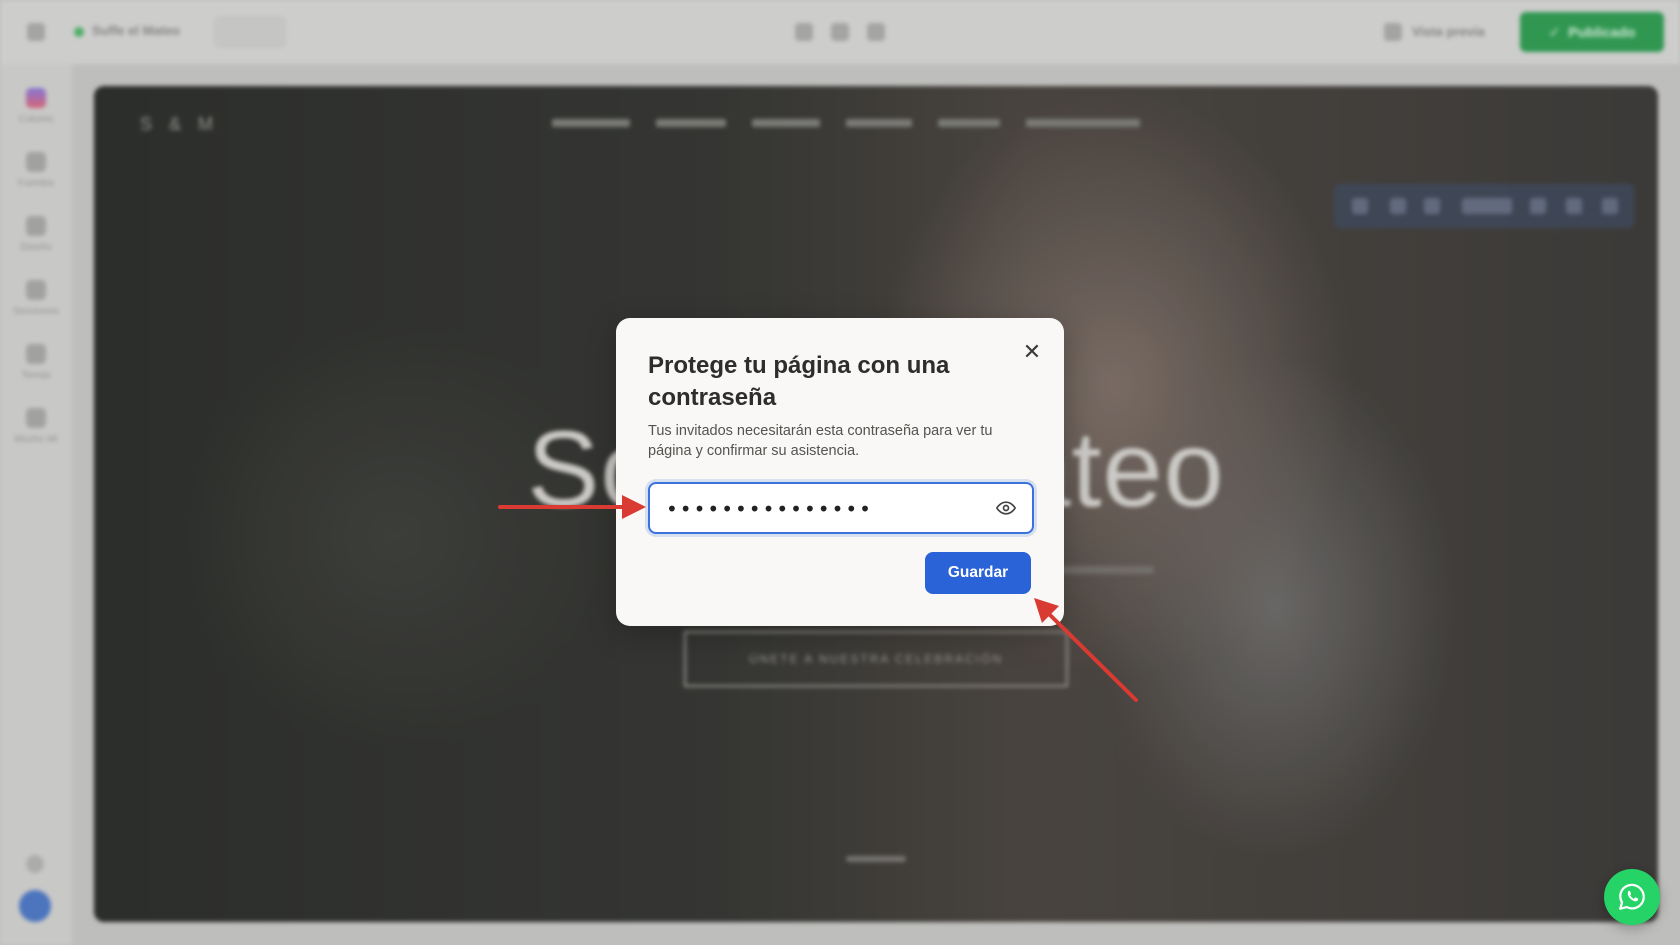 The image size is (1680, 945). I want to click on password-field, so click(841, 508).